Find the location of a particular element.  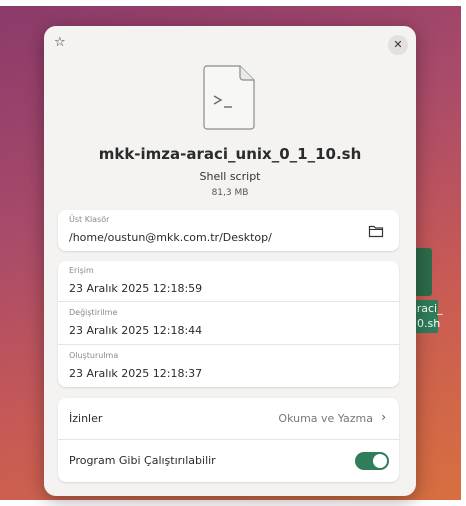

executable-row: Program Gibi Çalıştırılabilir is located at coordinates (228, 461).